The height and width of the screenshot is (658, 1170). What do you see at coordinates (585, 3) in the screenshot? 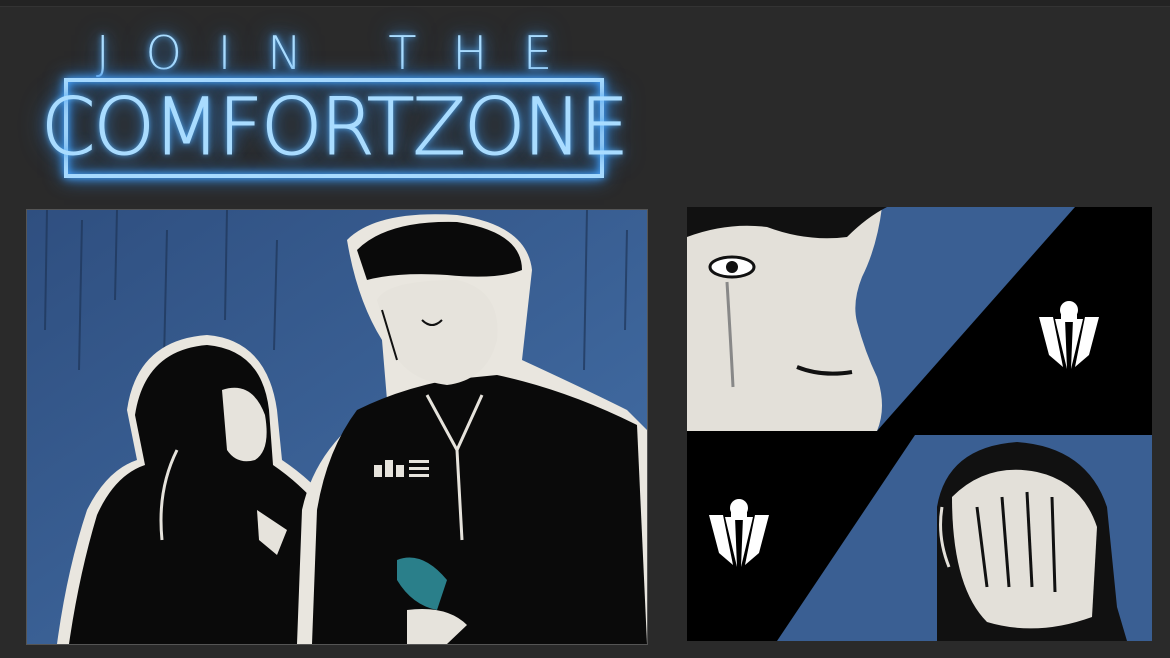
I see `top-bar` at bounding box center [585, 3].